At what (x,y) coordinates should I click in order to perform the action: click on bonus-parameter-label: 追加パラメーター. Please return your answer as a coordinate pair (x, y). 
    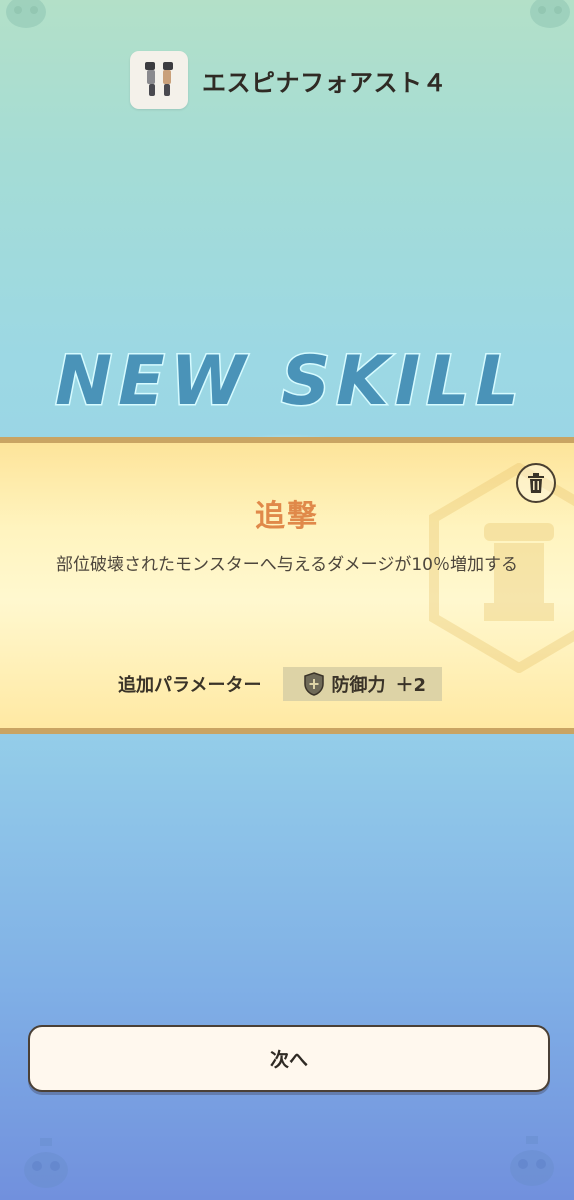
    Looking at the image, I should click on (190, 685).